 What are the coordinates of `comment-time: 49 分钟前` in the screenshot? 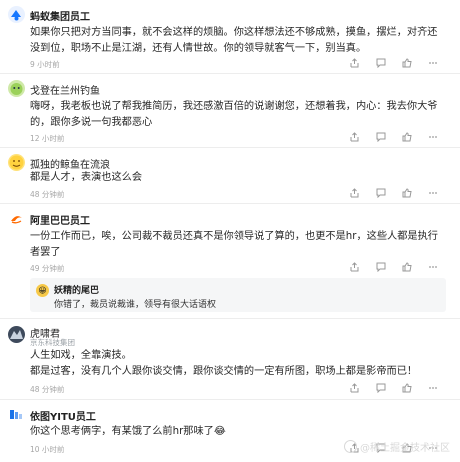 It's located at (47, 268).